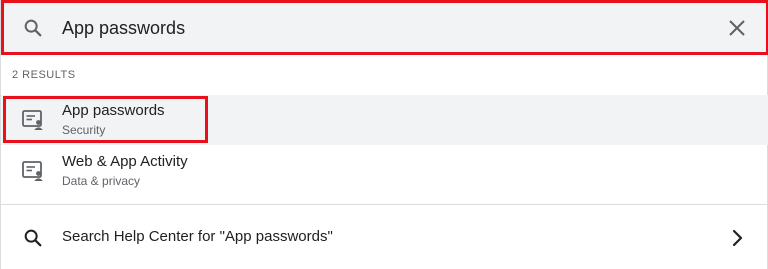 This screenshot has height=269, width=768. I want to click on result-title: App passwords, so click(113, 110).